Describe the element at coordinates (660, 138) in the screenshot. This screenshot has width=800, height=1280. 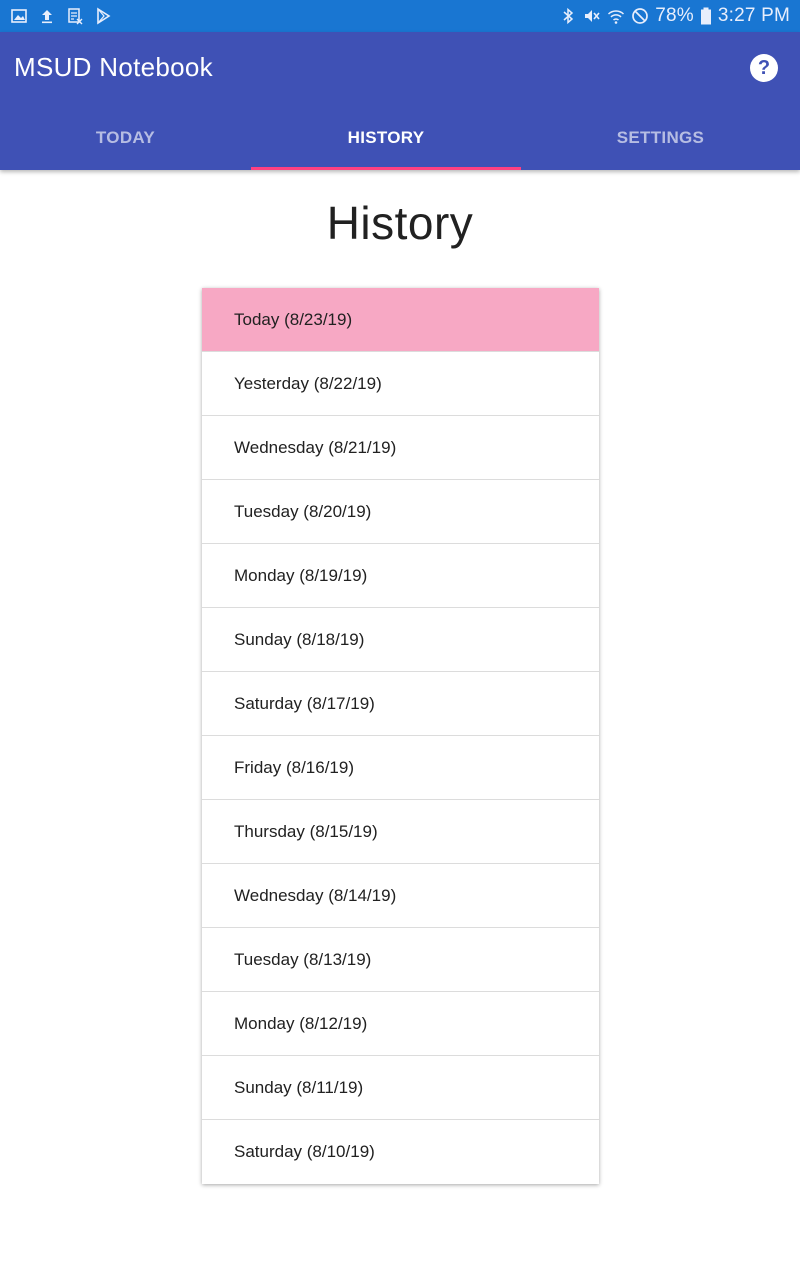
I see `tab-settings: SETTINGS` at that location.